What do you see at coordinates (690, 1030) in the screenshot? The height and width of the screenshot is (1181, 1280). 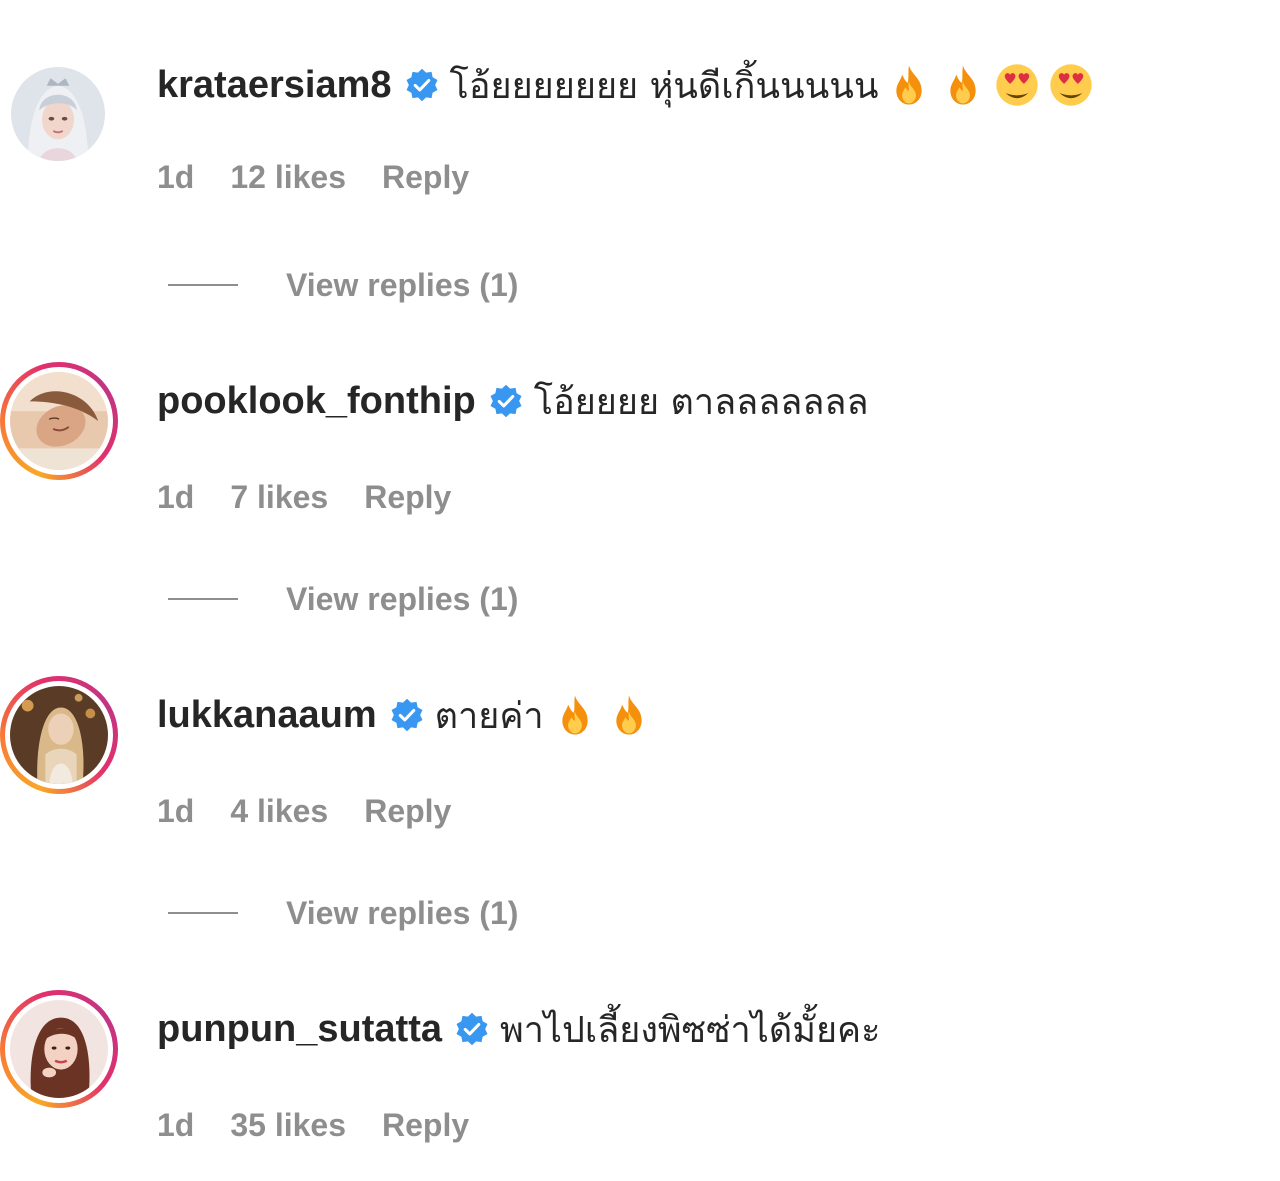 I see `comment-text: พาไปเลี้ยงพิซซ่าได้มั้ยคะ` at bounding box center [690, 1030].